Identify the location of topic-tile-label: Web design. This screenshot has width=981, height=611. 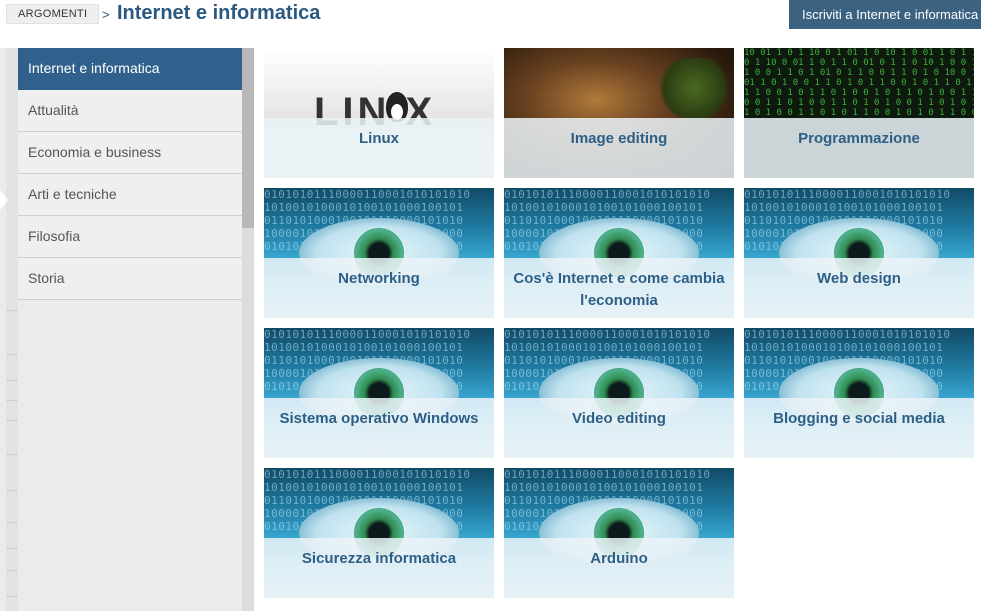
(859, 278).